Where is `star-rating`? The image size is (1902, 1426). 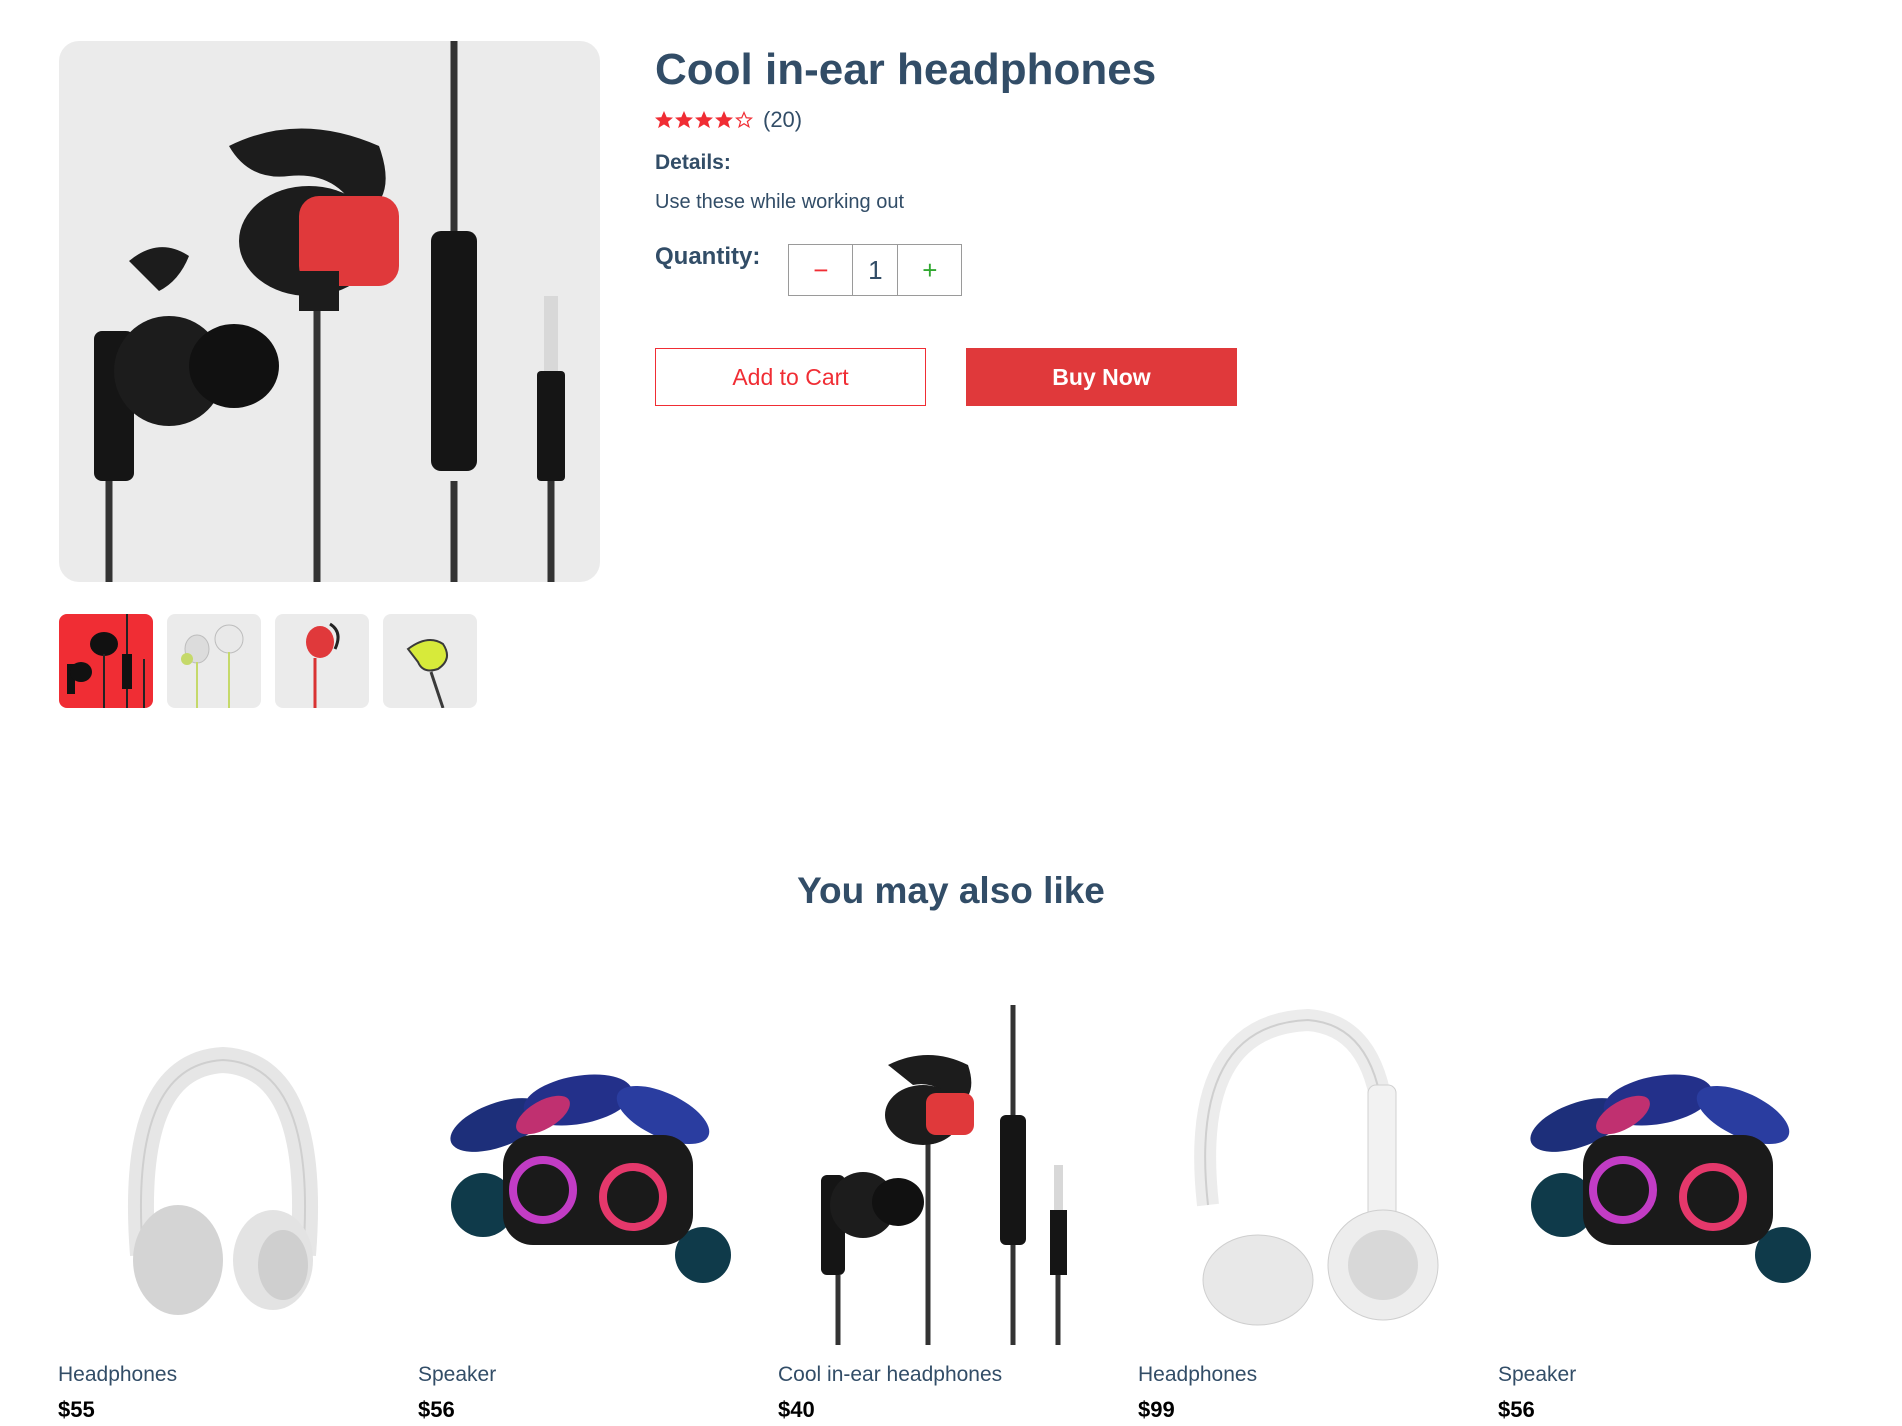
star-rating is located at coordinates (704, 120).